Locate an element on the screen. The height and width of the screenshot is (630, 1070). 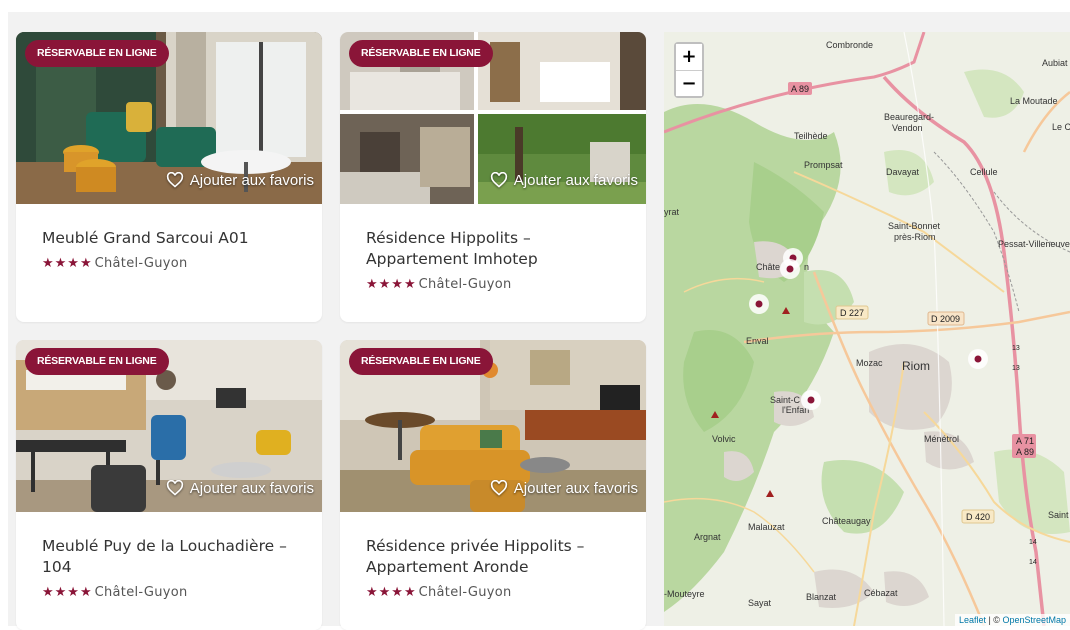
leaflet-link: Leaflet is located at coordinates (972, 620).